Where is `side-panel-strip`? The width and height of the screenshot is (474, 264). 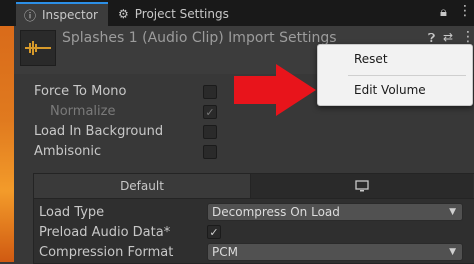 side-panel-strip is located at coordinates (7, 144).